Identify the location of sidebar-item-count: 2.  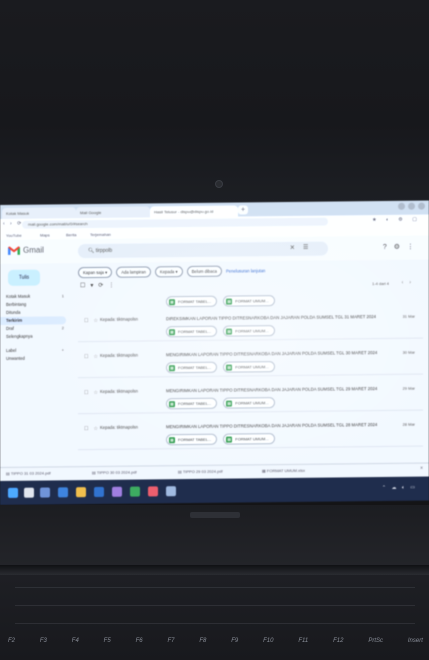
(62, 328).